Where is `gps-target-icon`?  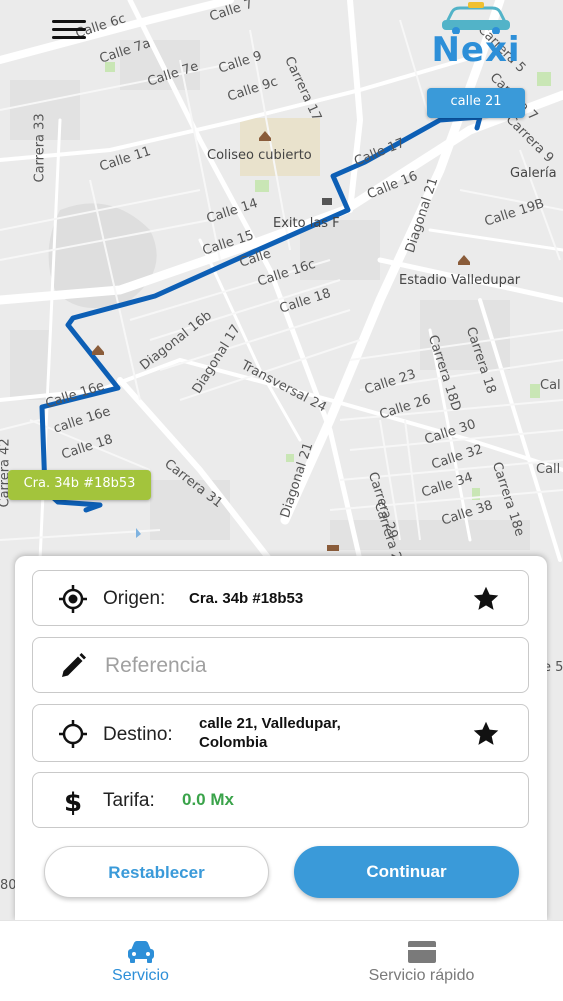 gps-target-icon is located at coordinates (73, 599).